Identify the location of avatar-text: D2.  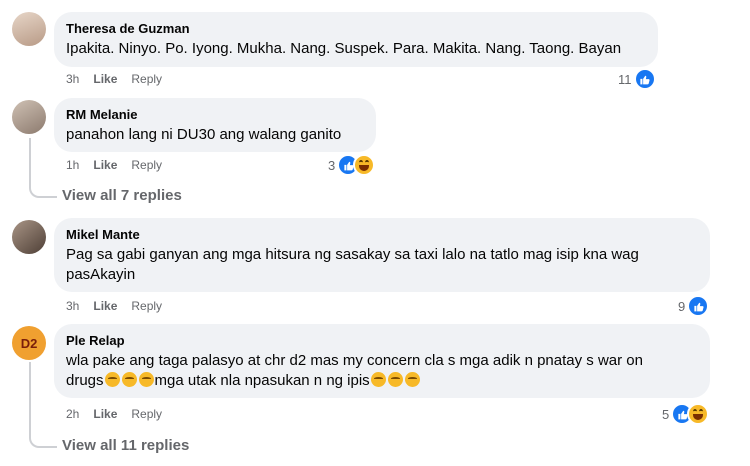
(29, 343).